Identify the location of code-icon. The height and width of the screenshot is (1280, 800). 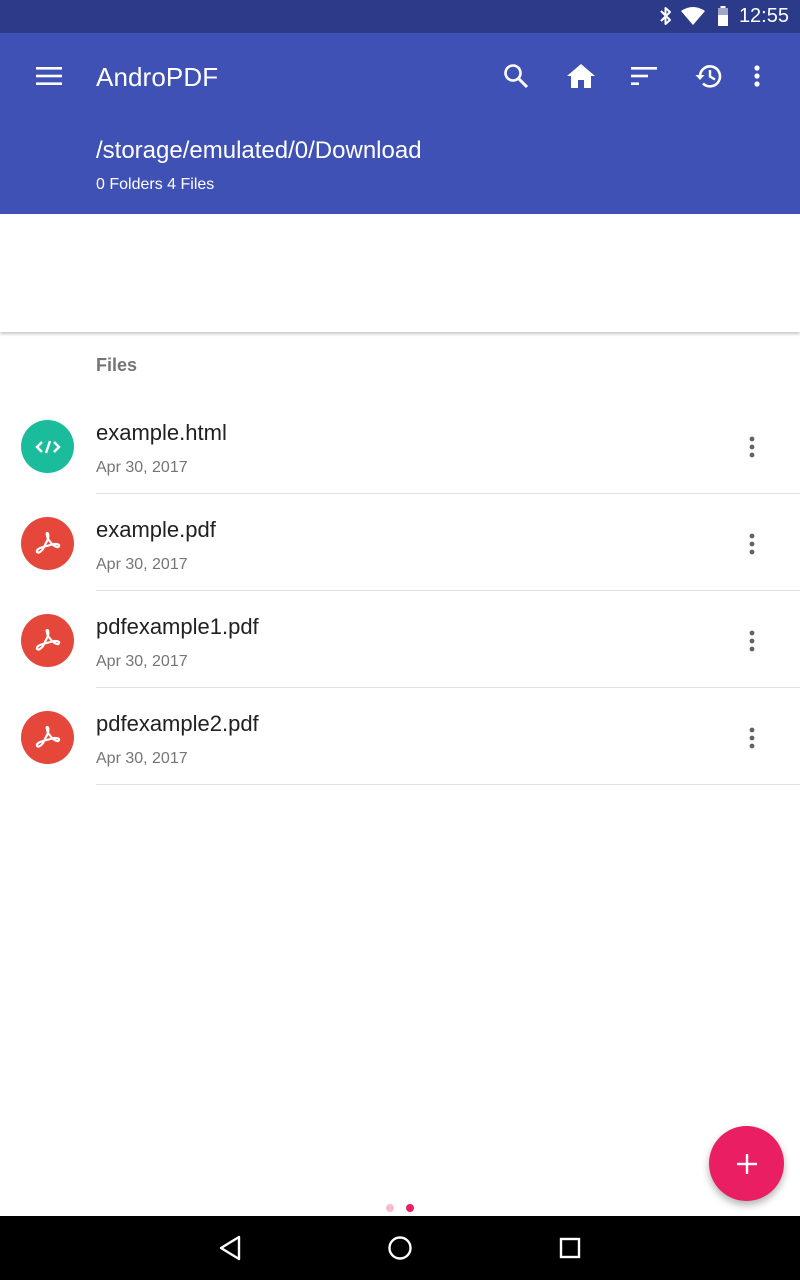
(47, 446).